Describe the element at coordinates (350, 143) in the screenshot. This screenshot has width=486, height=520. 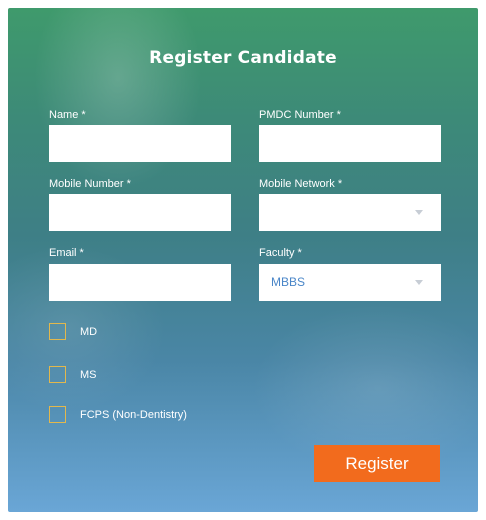
I see `pmdc-number-input` at that location.